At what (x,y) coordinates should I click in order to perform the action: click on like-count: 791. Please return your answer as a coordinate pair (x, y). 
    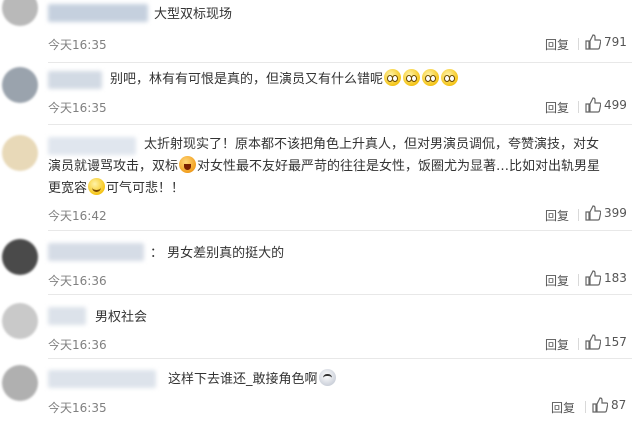
    Looking at the image, I should click on (615, 42).